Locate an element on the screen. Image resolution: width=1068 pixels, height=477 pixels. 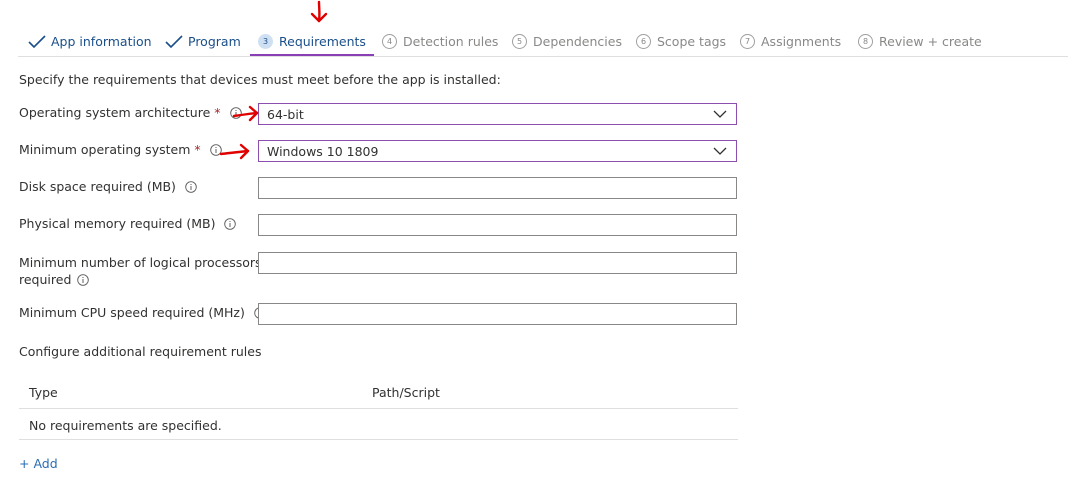
step-number-badge: 3 is located at coordinates (265, 41).